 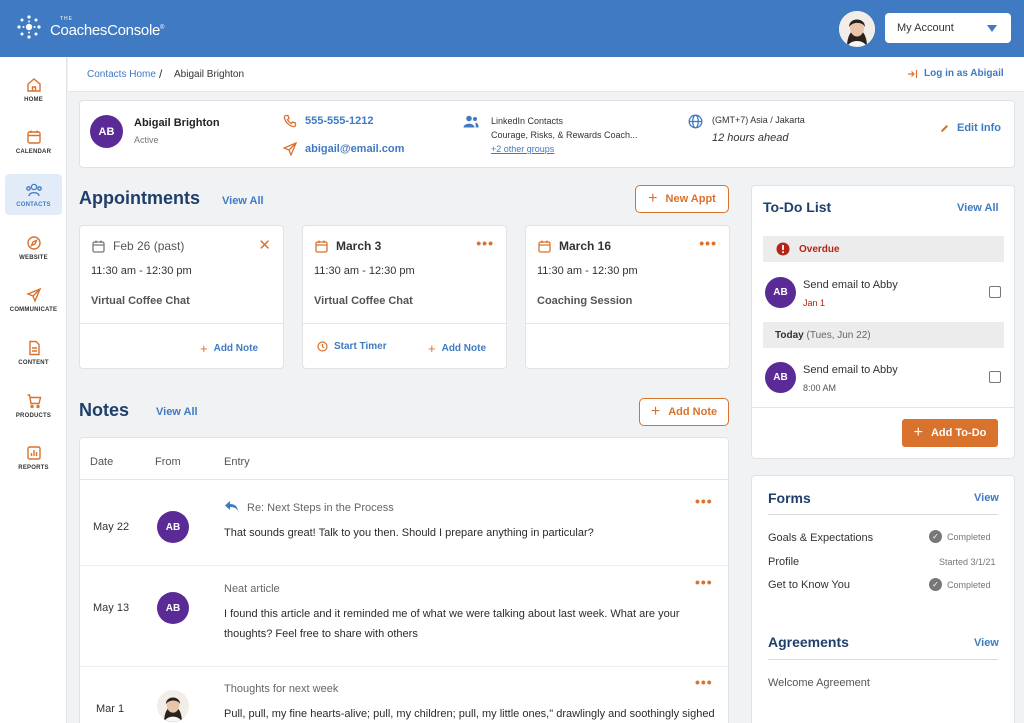 I want to click on form-name: Get to Know You, so click(x=809, y=585).